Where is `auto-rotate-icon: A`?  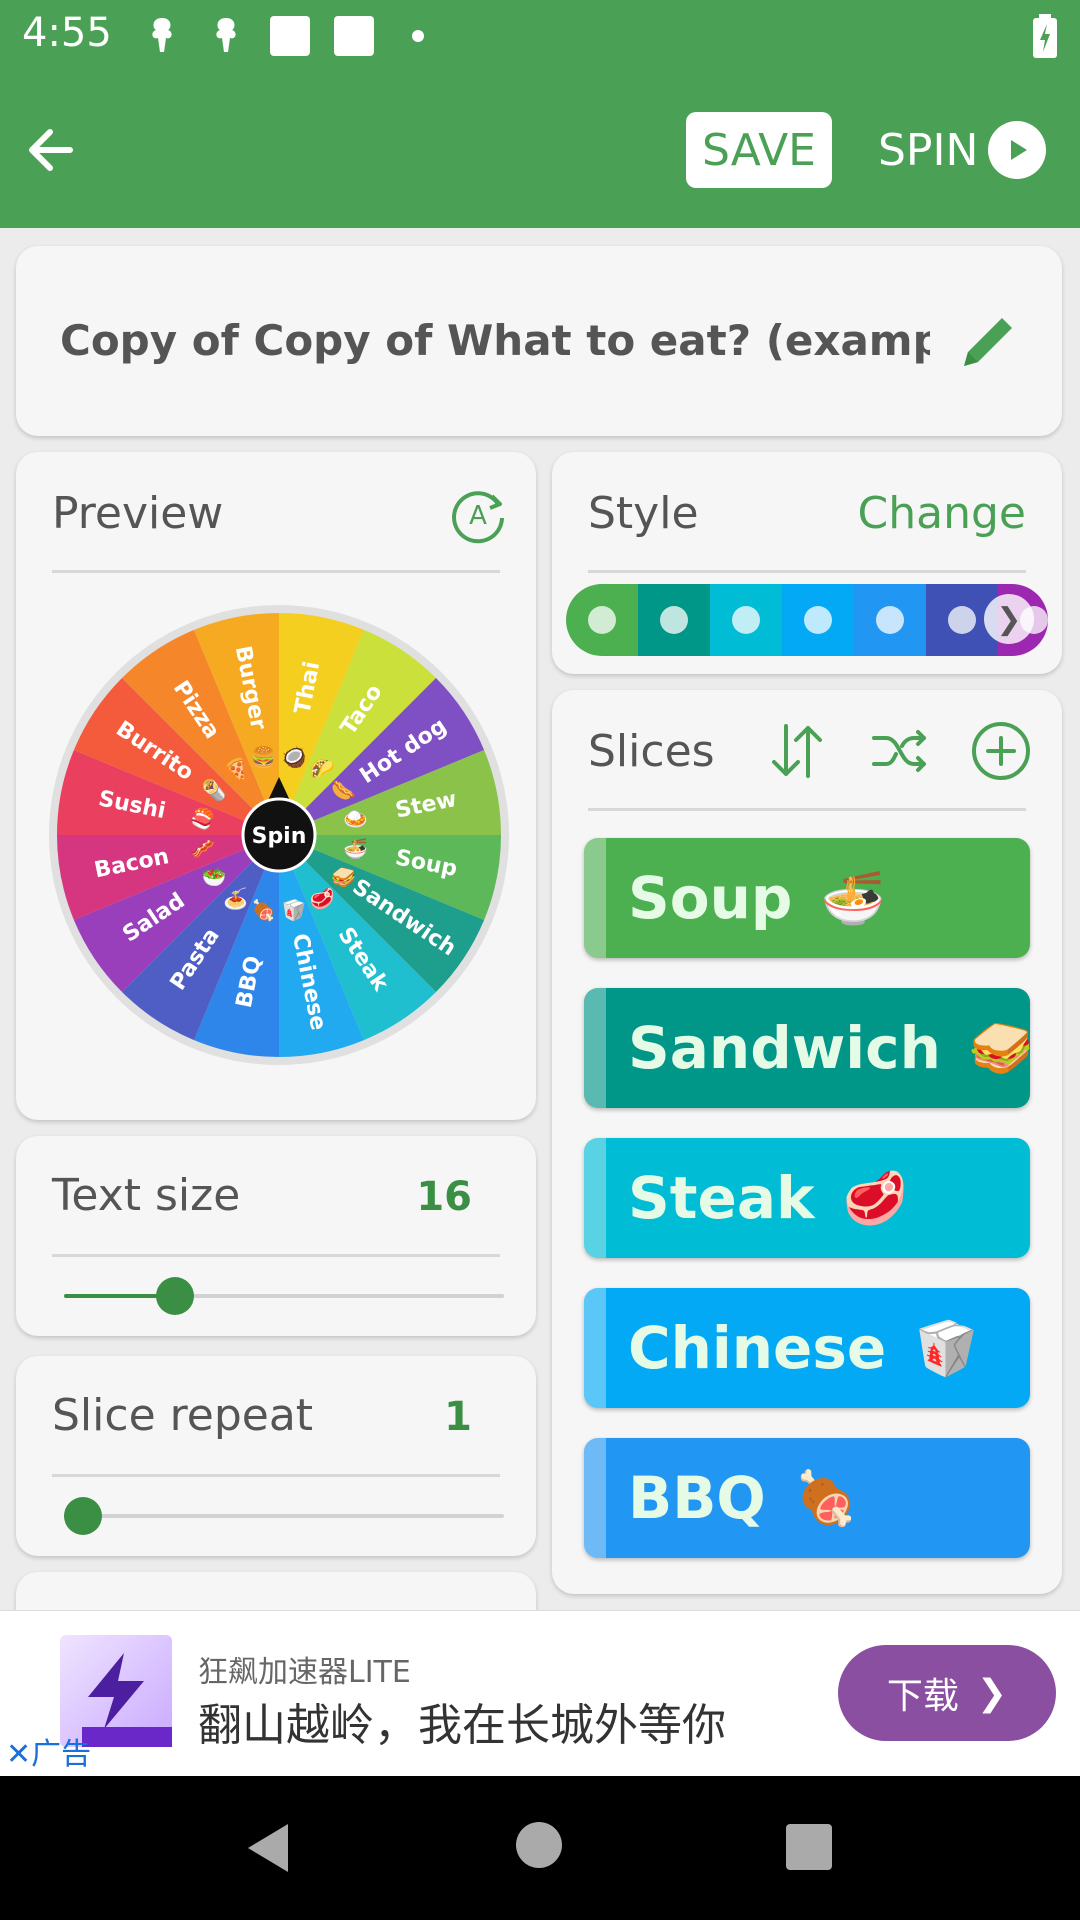 auto-rotate-icon: A is located at coordinates (478, 514).